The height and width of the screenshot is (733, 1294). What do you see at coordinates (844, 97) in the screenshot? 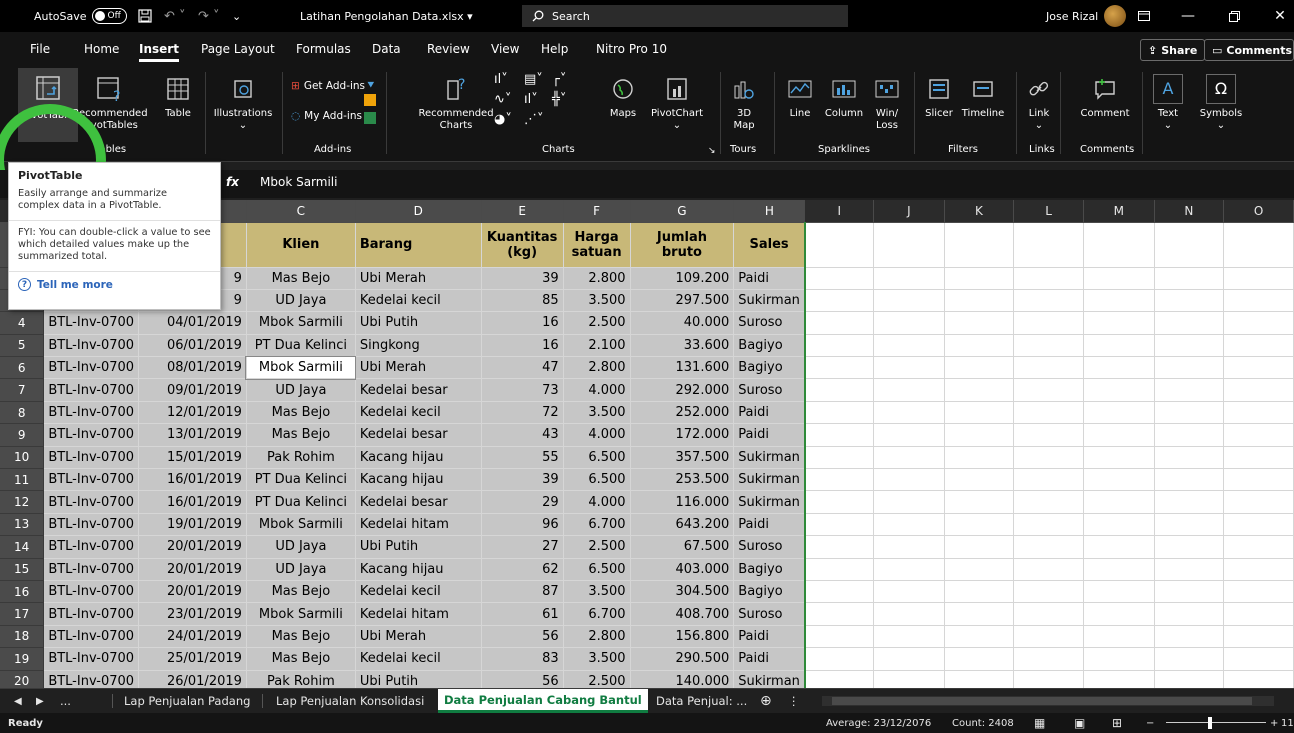
I see `sparkline-column-button: Column` at bounding box center [844, 97].